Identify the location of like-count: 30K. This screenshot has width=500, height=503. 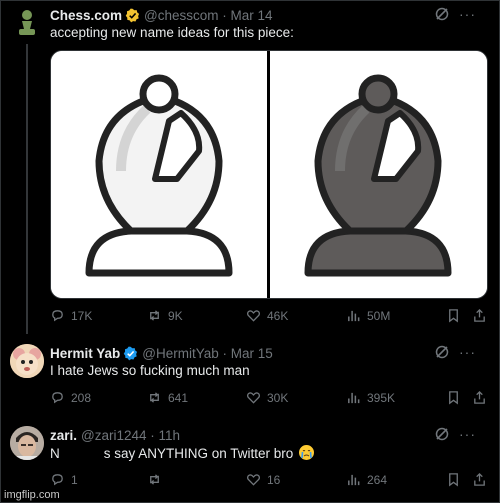
(278, 397).